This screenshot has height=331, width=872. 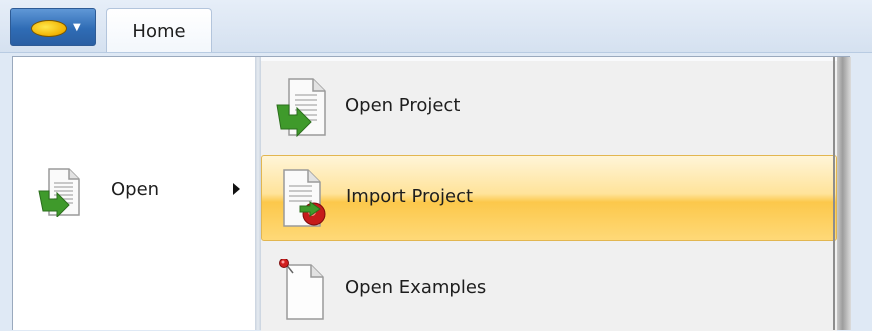 I want to click on application-menu-button: ▼, so click(x=53, y=27).